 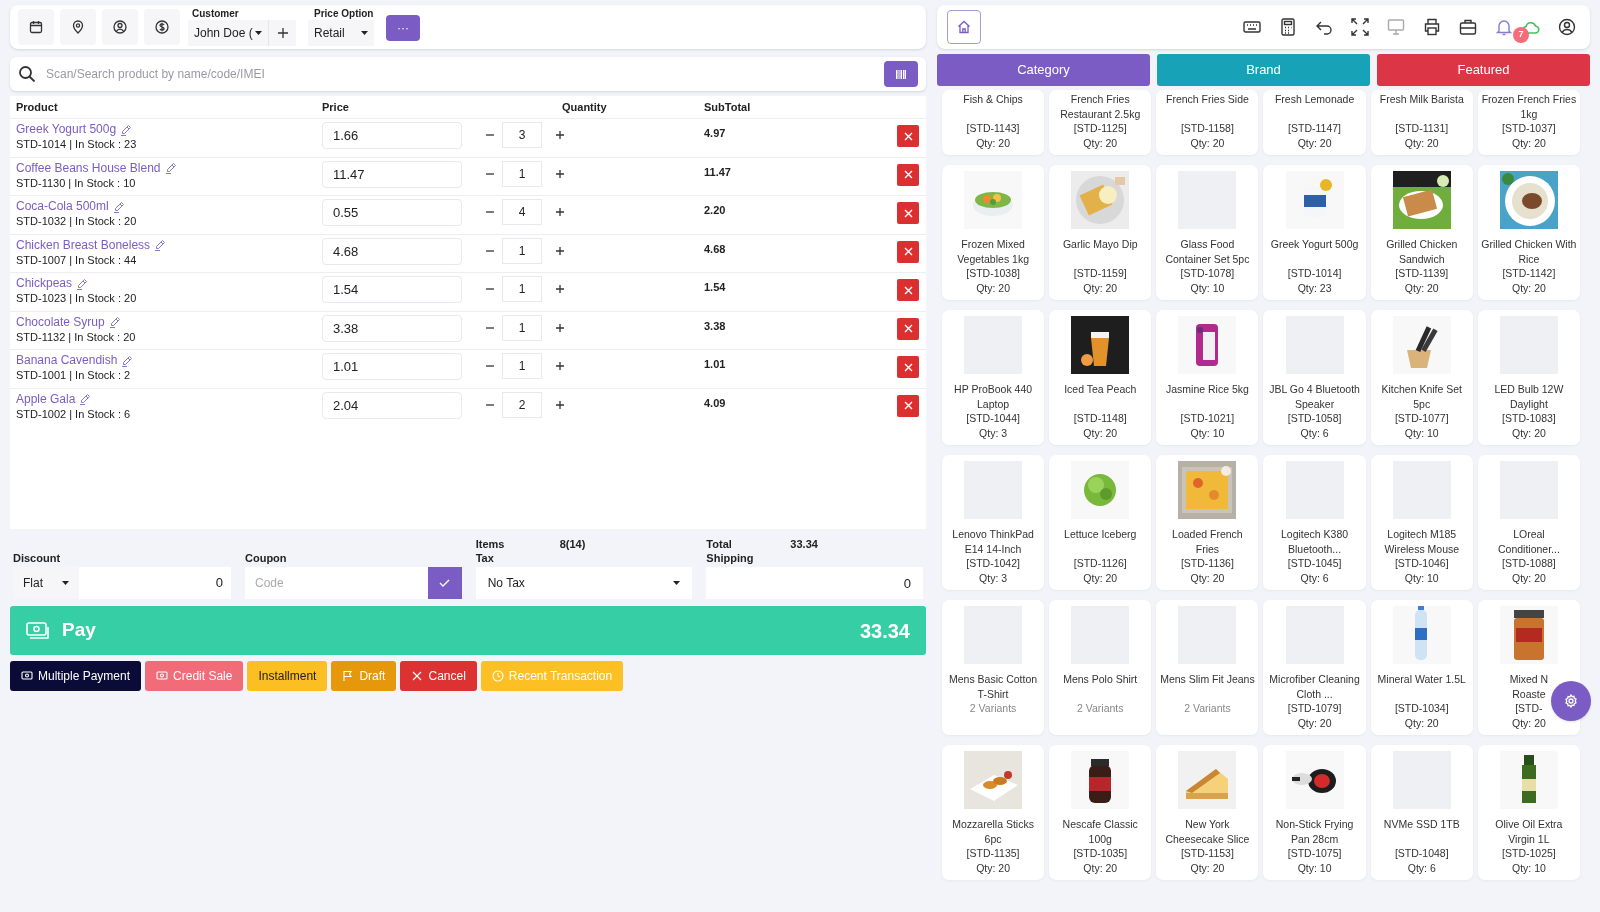 I want to click on price-field: 1.54, so click(x=392, y=289).